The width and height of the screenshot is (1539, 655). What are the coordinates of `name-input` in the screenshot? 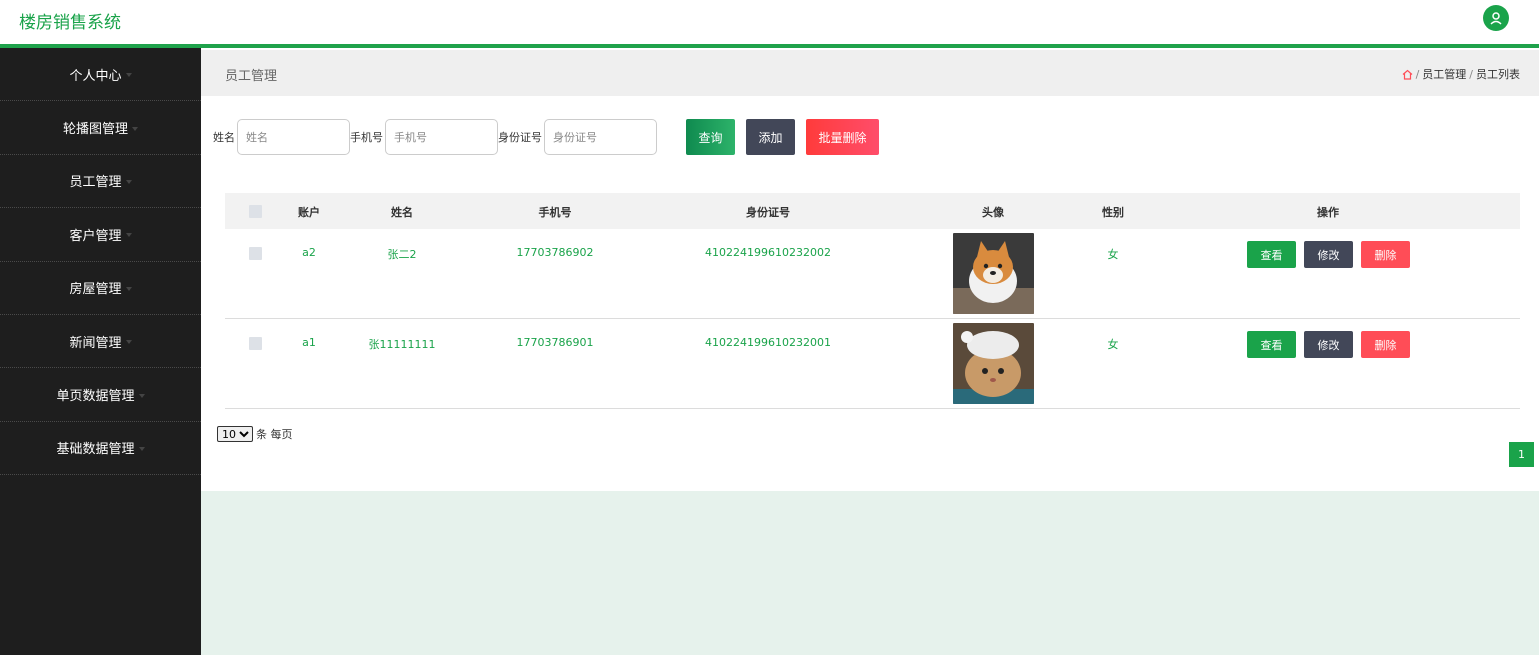 It's located at (293, 137).